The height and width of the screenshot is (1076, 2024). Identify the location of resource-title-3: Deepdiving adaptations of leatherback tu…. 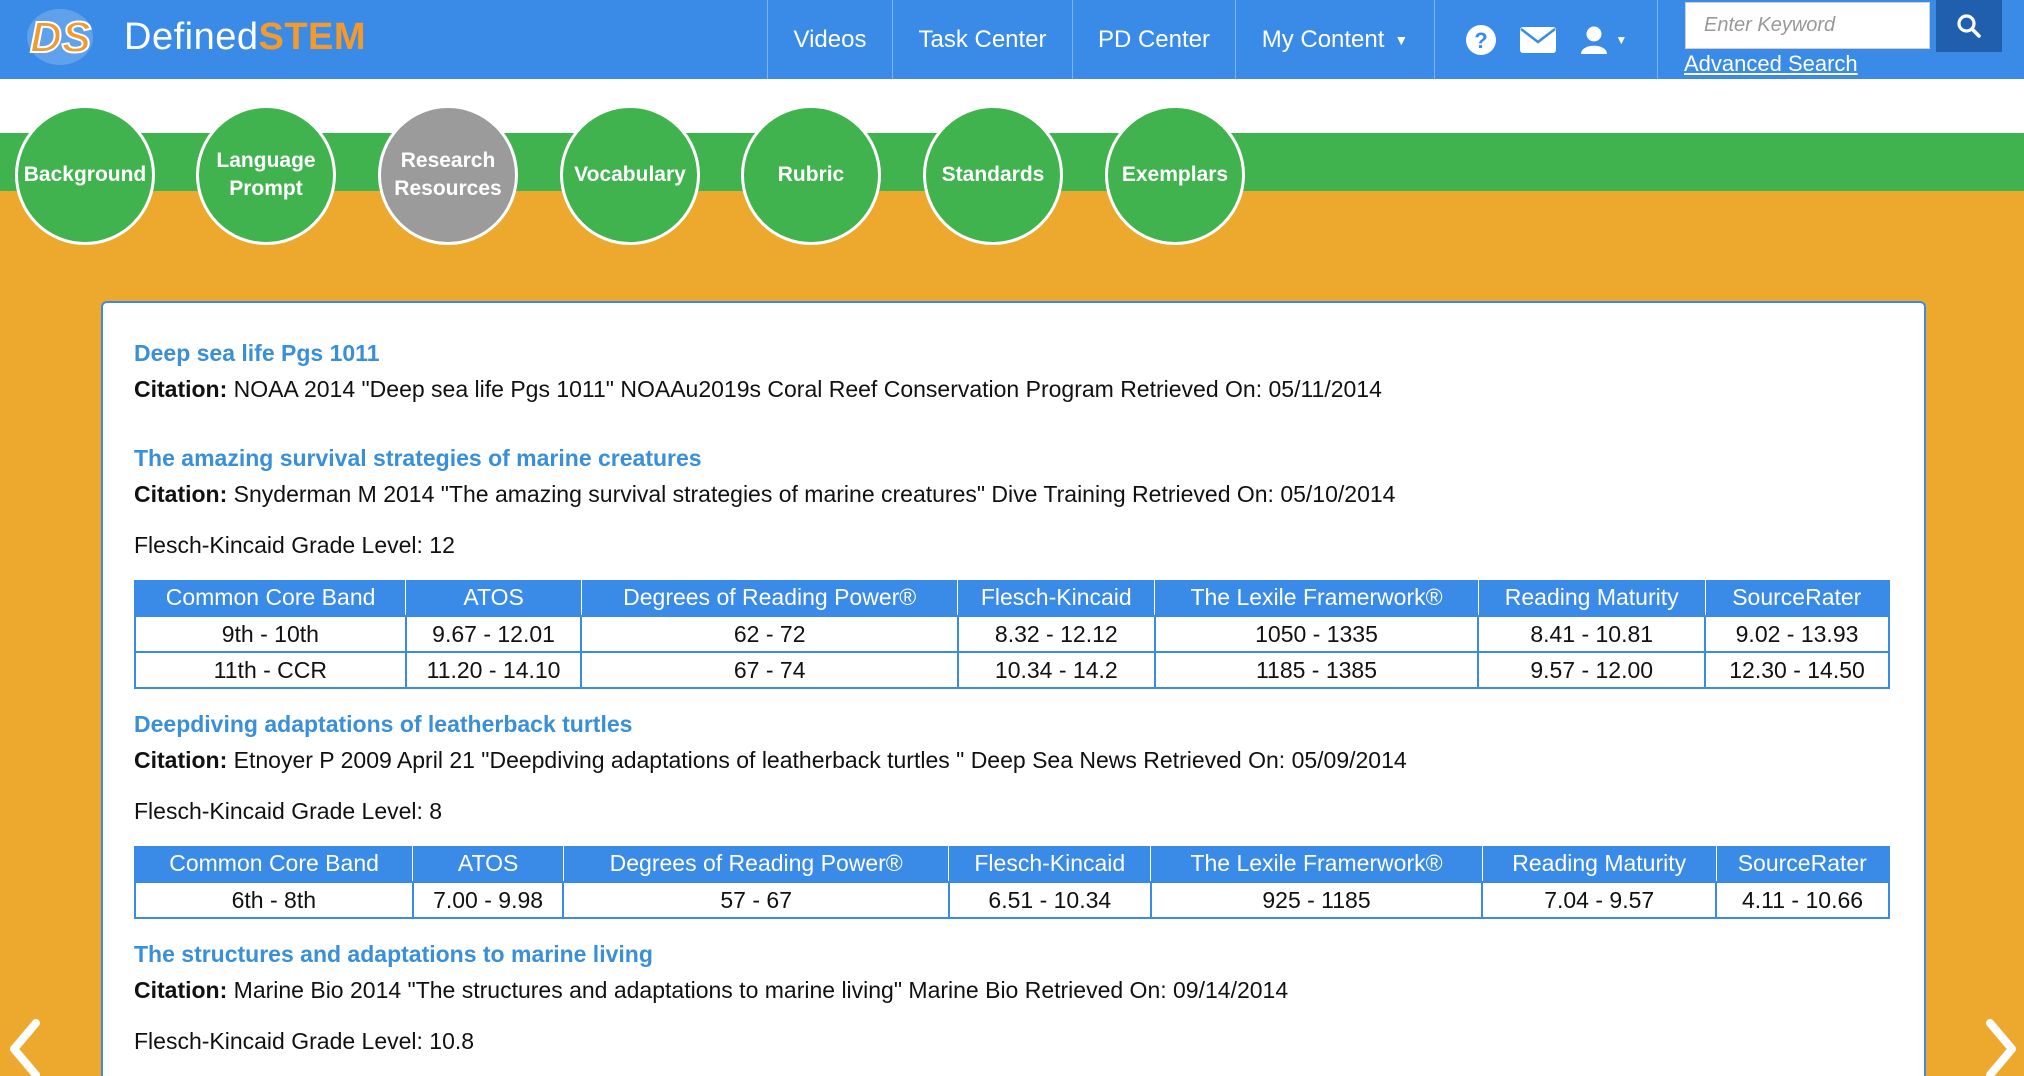
(383, 724).